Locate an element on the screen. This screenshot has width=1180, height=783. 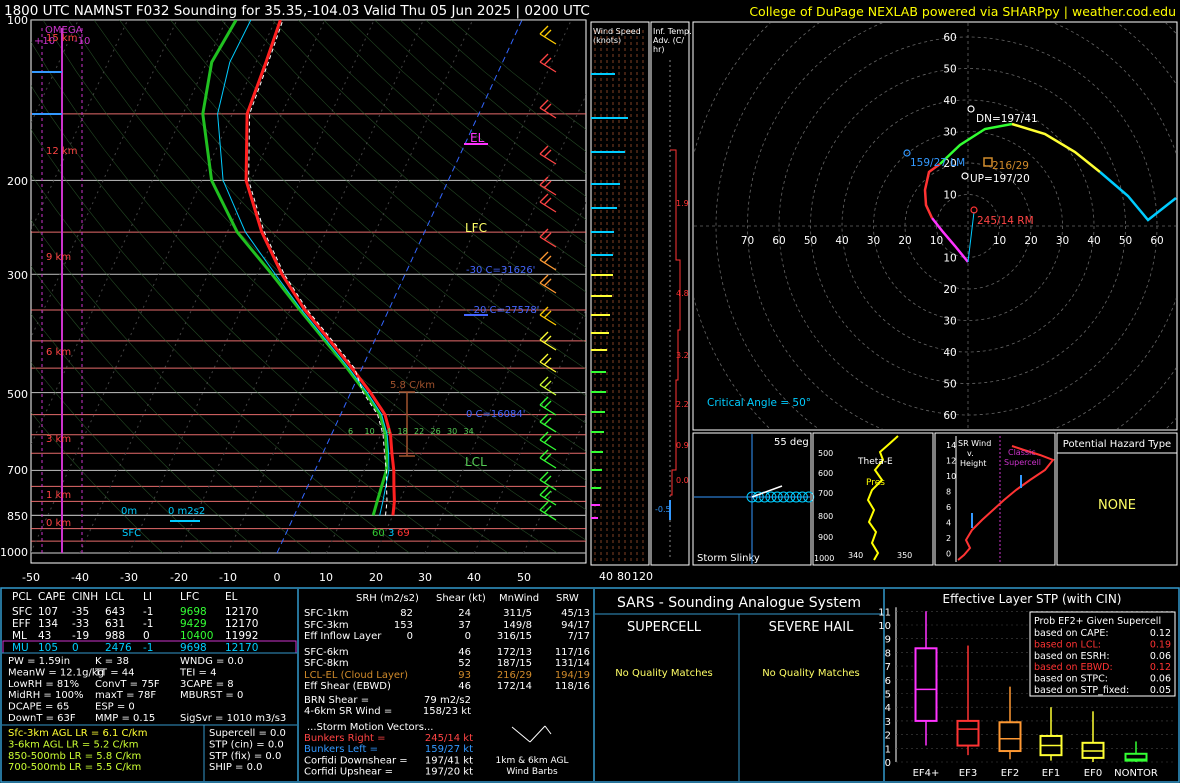
stp-legend-value: 0.12 is located at coordinates (1160, 667).